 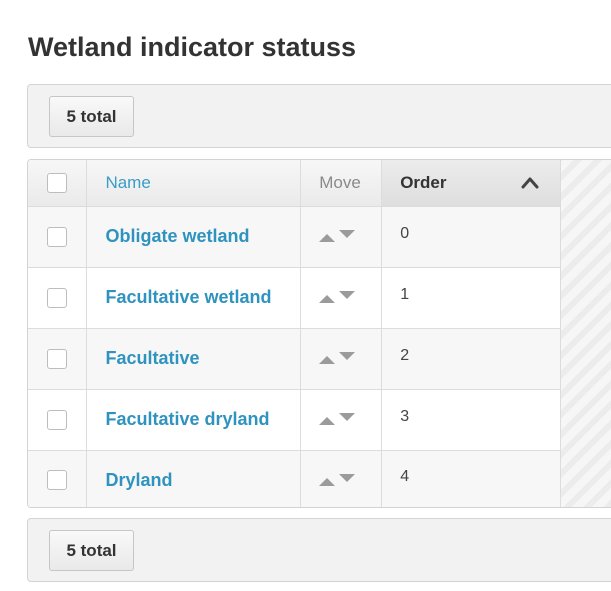 I want to click on header-select-cell, so click(x=58, y=183).